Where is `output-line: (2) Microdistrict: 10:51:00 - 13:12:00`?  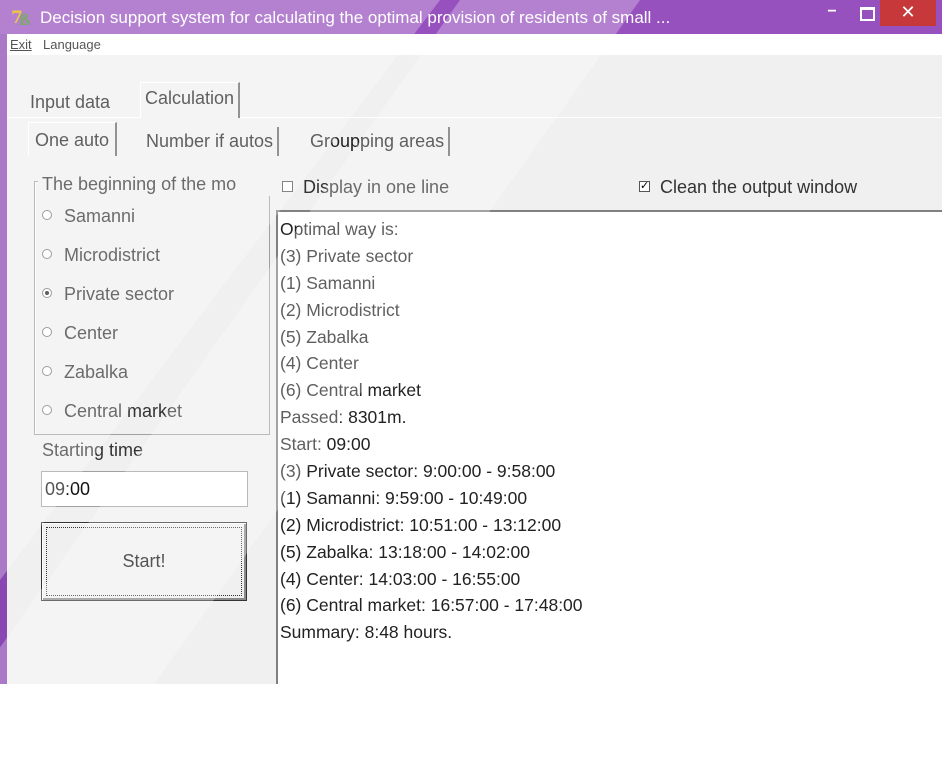
output-line: (2) Microdistrict: 10:51:00 - 13:12:00 is located at coordinates (421, 524).